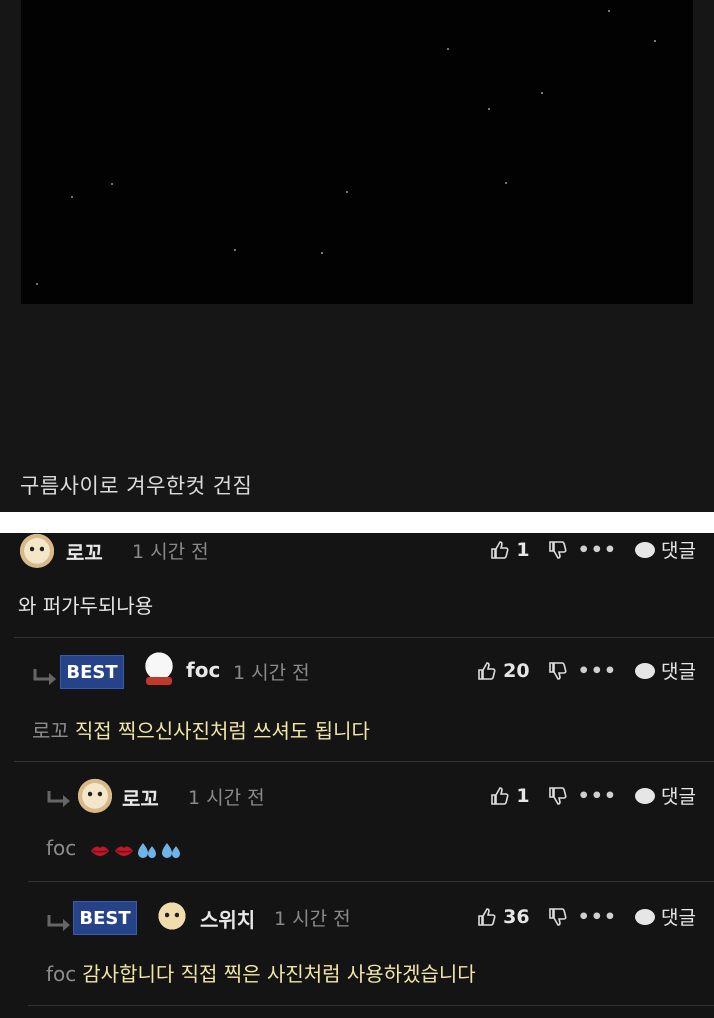 The image size is (714, 1018). I want to click on comment-actions: 36 ••• 댓글, so click(586, 916).